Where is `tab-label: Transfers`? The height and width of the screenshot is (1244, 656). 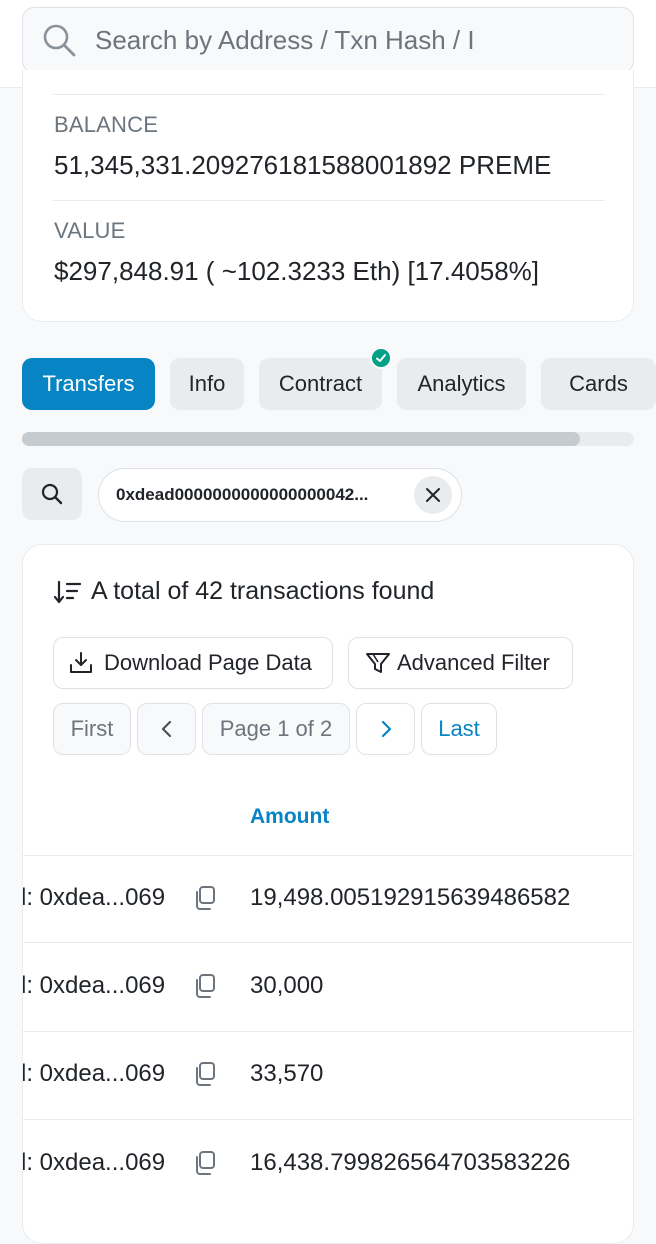 tab-label: Transfers is located at coordinates (88, 383).